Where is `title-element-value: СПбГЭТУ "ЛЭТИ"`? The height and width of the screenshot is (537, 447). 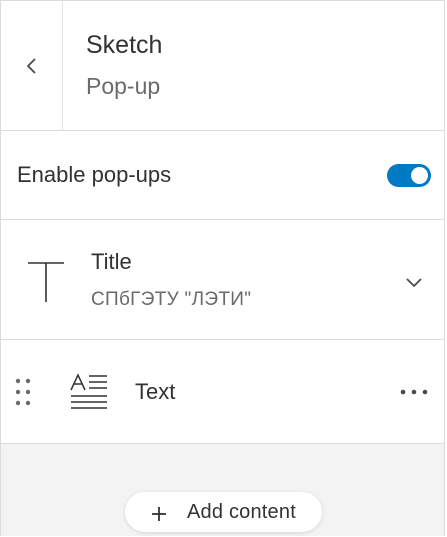
title-element-value: СПбГЭТУ "ЛЭТИ" is located at coordinates (171, 299).